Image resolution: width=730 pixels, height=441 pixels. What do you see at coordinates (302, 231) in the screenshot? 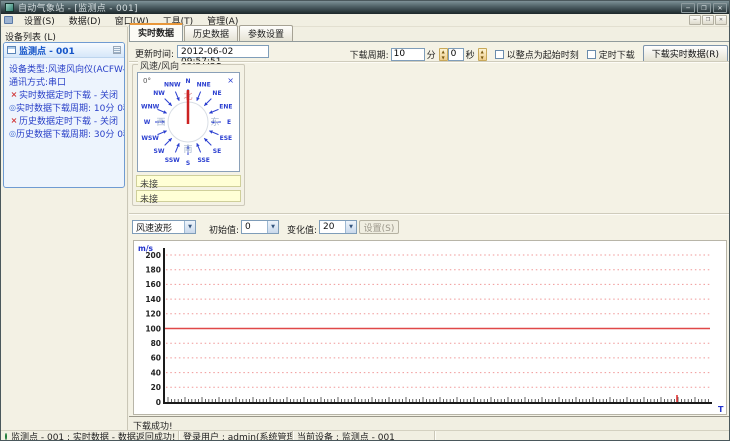
I see `delta-value-label: 变化值:` at bounding box center [302, 231].